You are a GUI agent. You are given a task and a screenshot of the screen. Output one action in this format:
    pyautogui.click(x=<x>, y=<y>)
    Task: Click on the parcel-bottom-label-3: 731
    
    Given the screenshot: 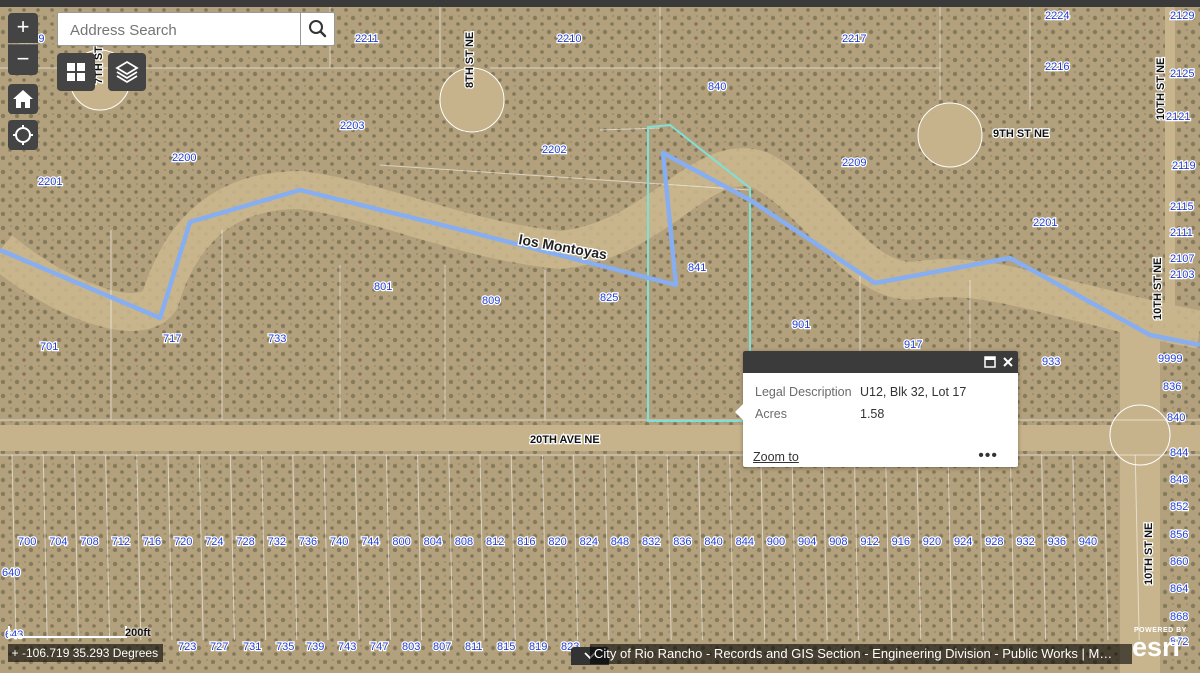 What is the action you would take?
    pyautogui.click(x=252, y=647)
    